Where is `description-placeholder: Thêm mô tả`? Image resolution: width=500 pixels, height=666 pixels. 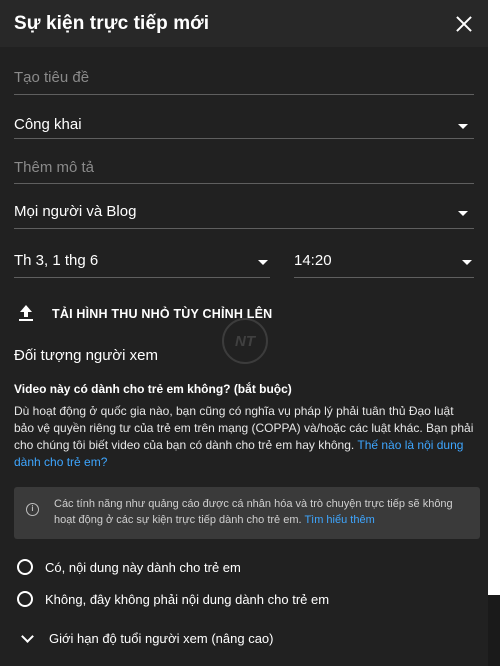 description-placeholder: Thêm mô tả is located at coordinates (54, 167).